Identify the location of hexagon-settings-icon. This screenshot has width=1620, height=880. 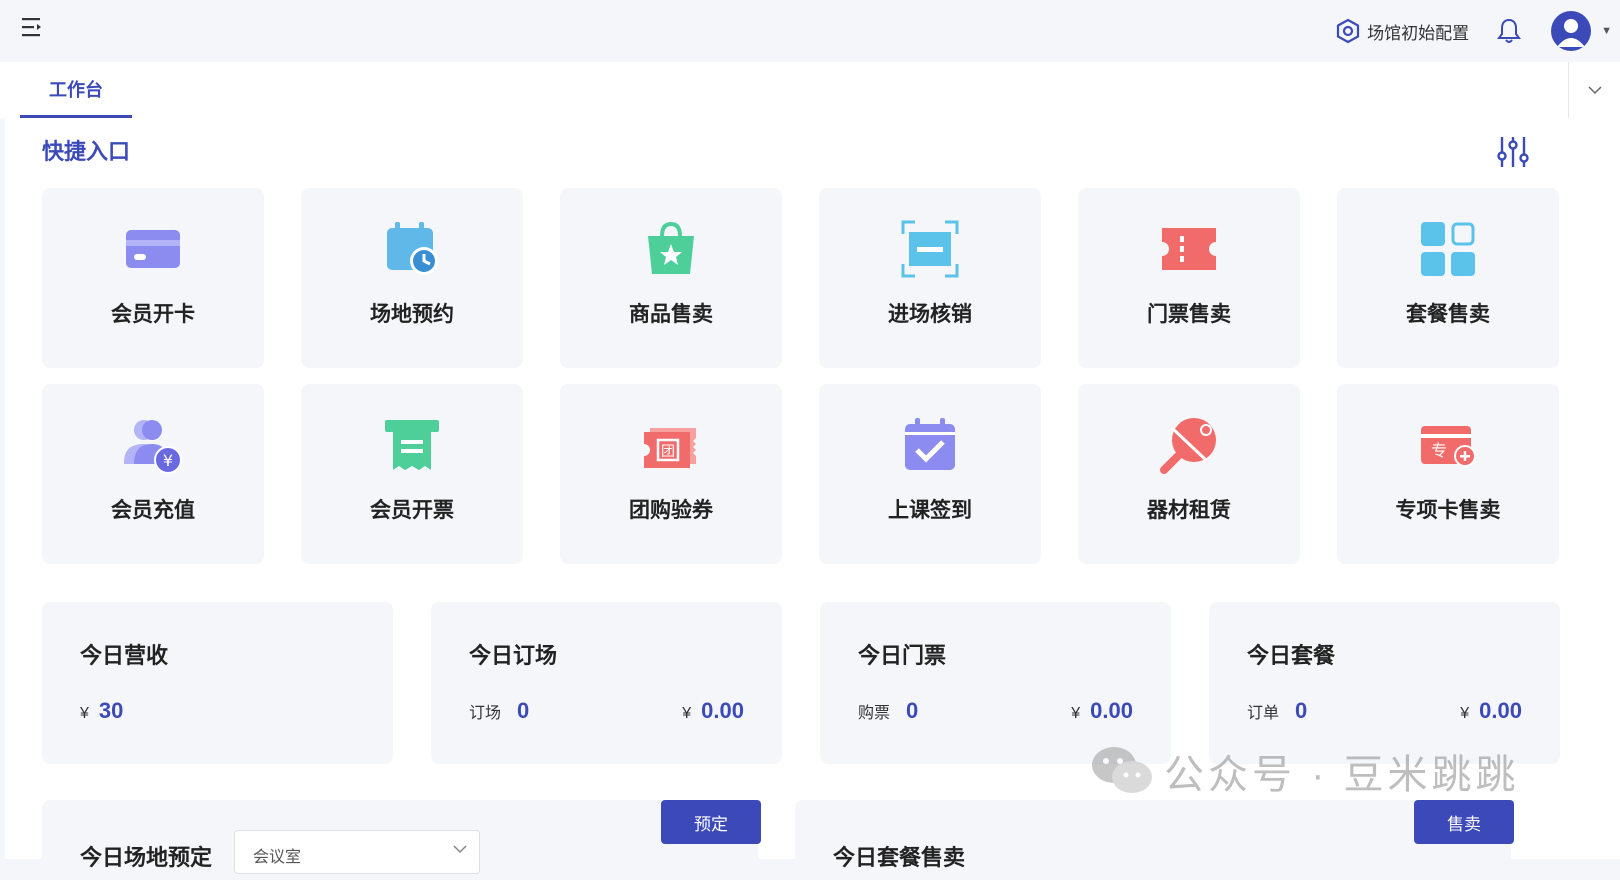
(1348, 31).